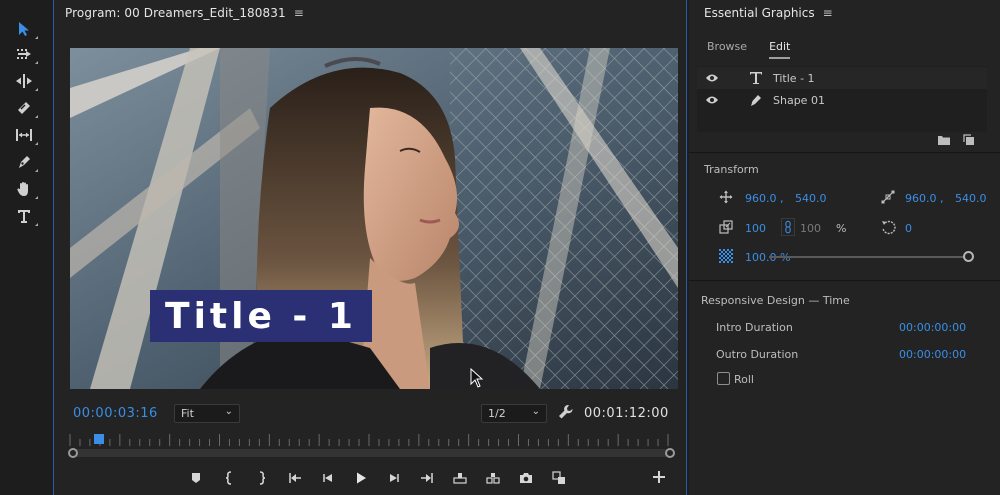 The image size is (1000, 495). I want to click on outro-duration-value: 00:00:00:00, so click(932, 354).